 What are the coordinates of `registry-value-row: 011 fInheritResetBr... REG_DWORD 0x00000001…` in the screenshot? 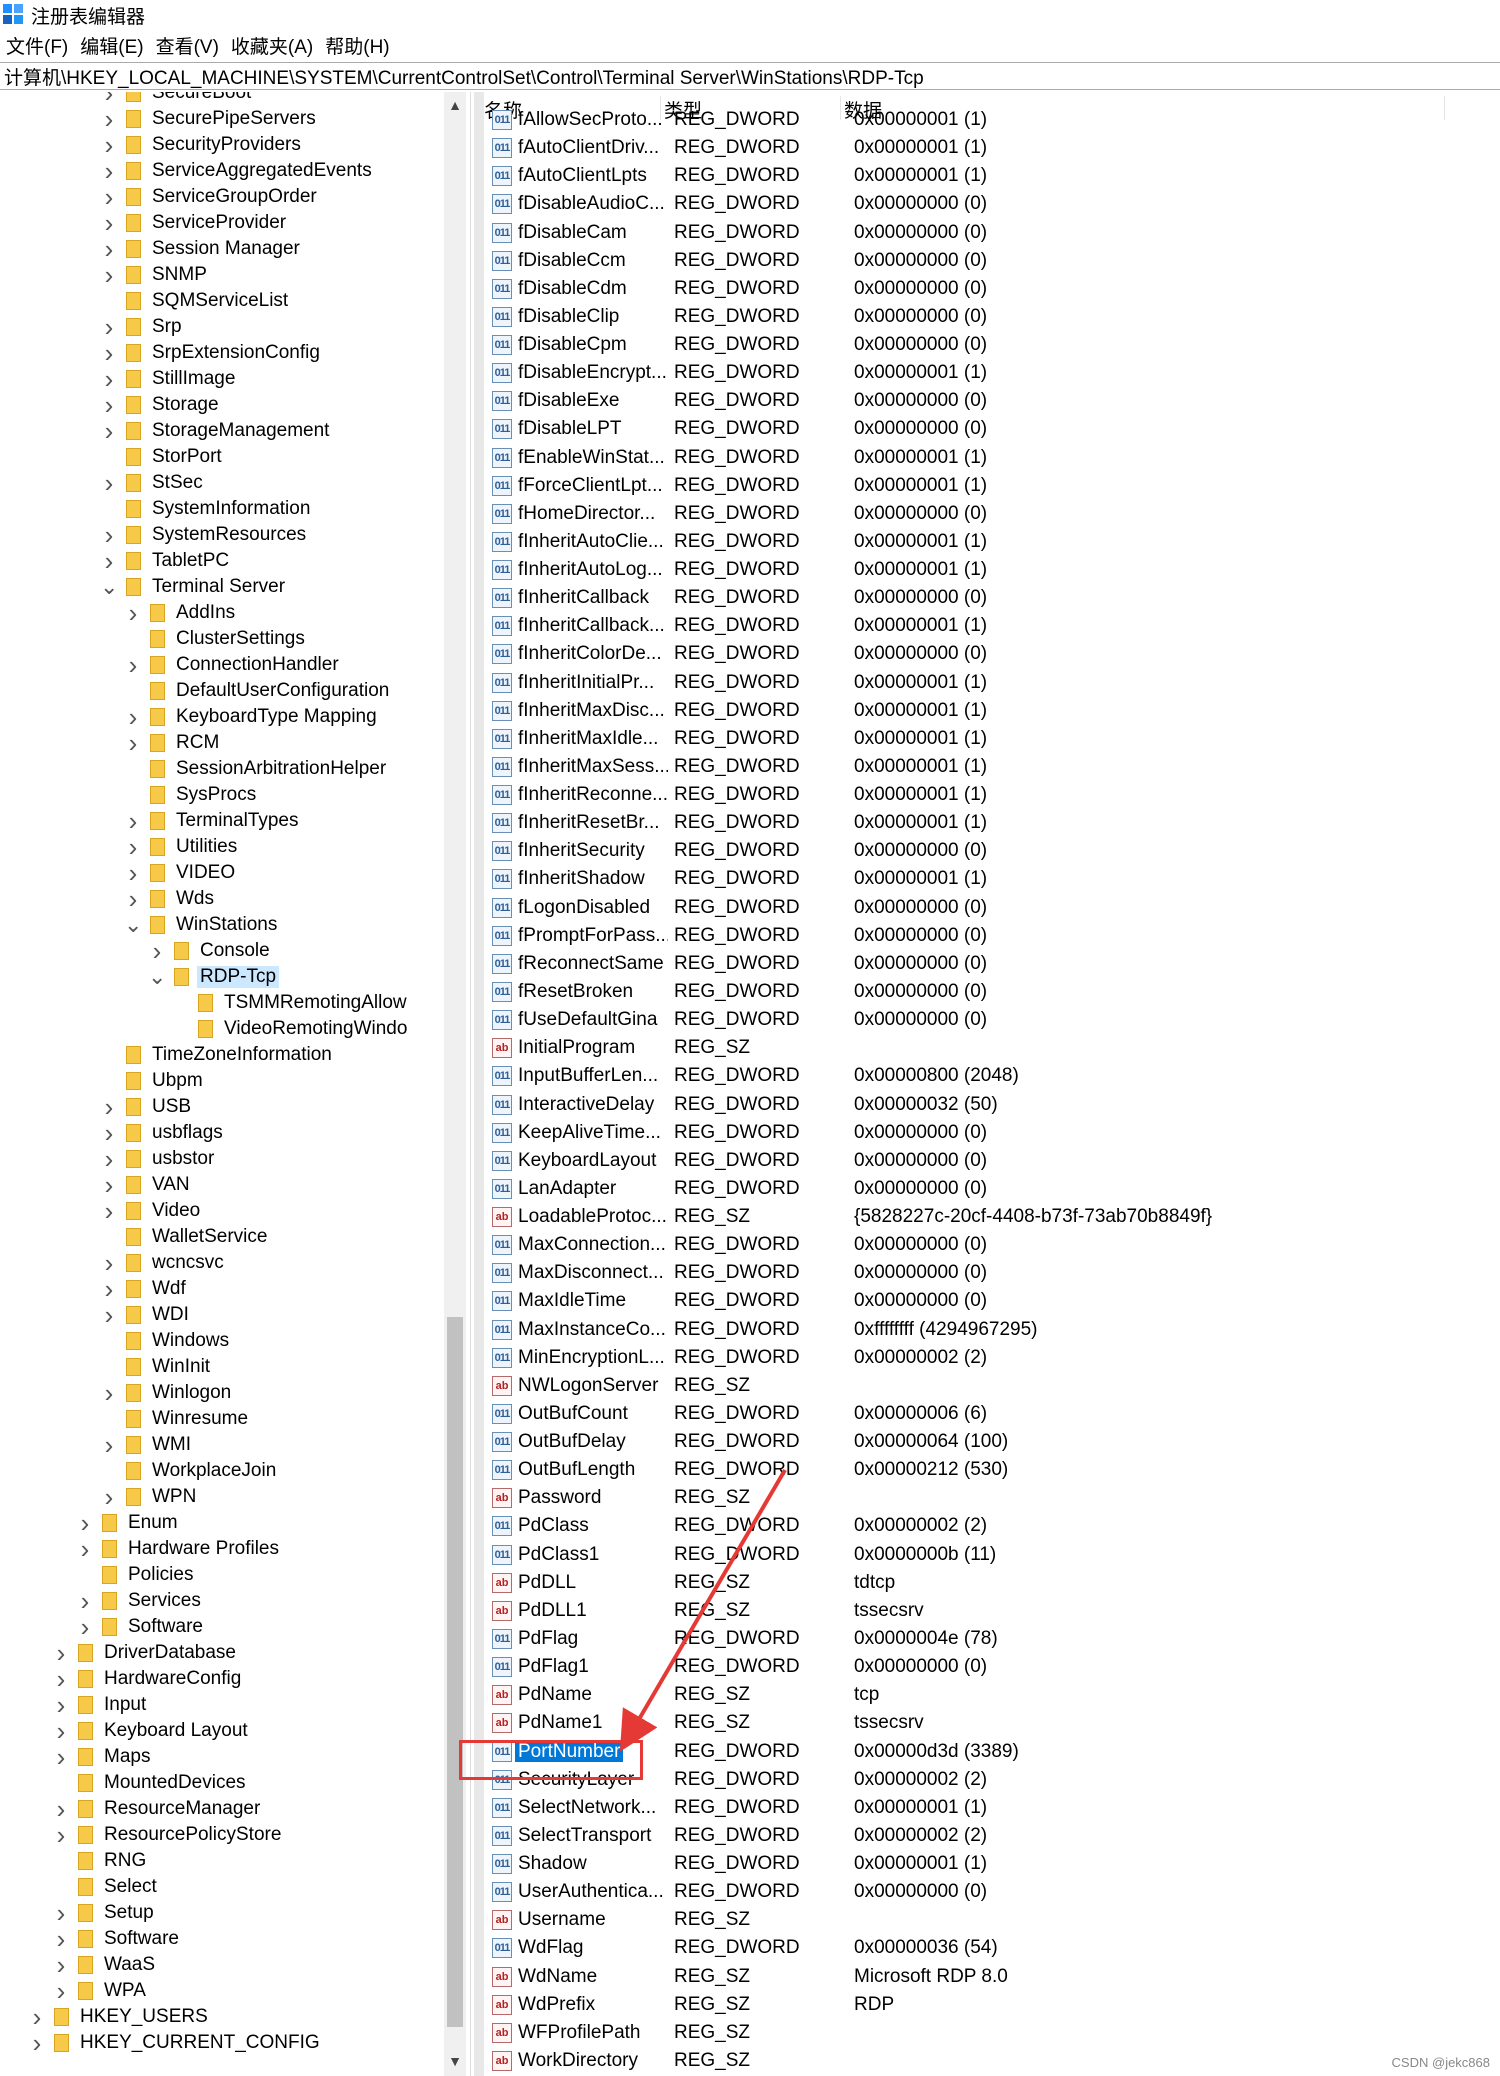 It's located at (992, 823).